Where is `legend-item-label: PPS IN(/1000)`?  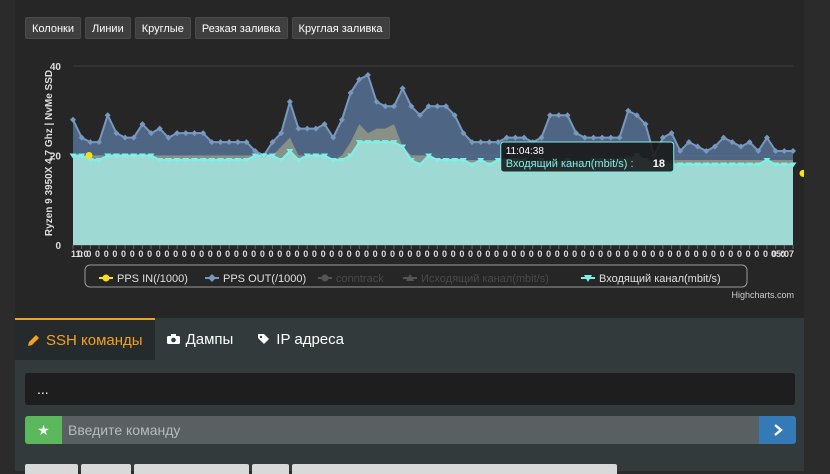
legend-item-label: PPS IN(/1000) is located at coordinates (152, 279).